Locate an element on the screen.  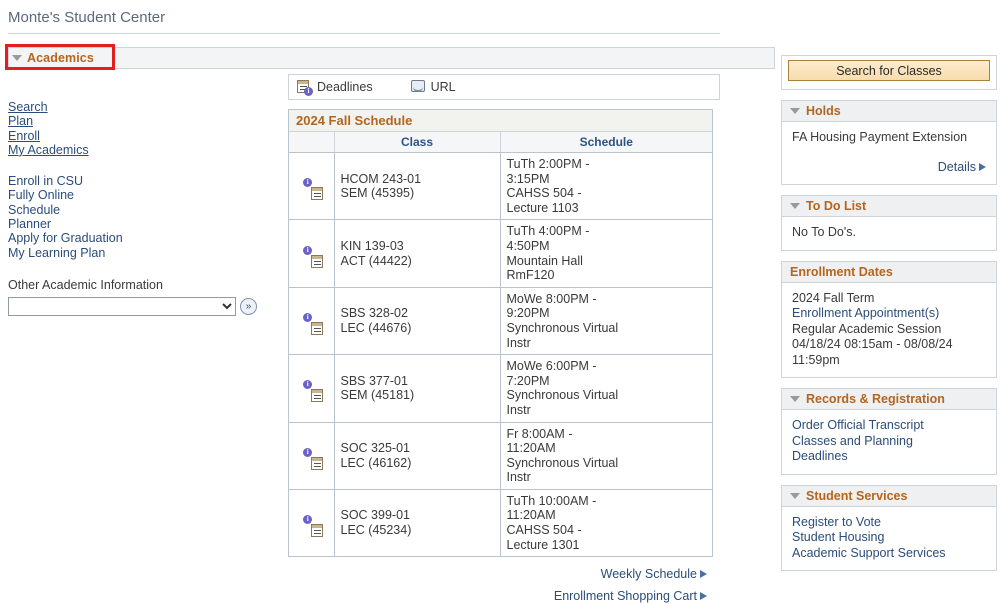
nav-link-enroll: Enroll is located at coordinates (24, 136).